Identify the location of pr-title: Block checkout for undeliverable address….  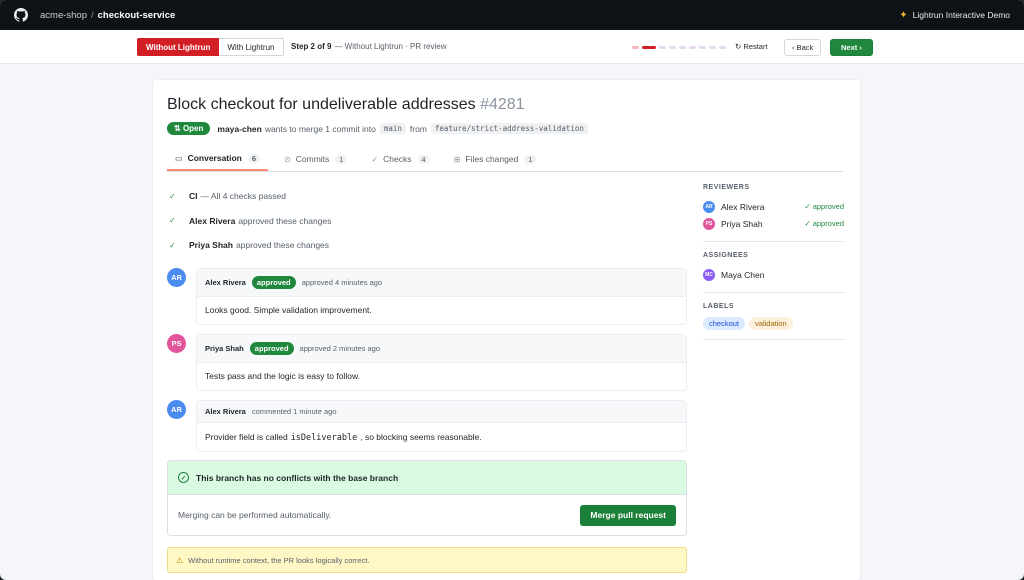
(321, 104).